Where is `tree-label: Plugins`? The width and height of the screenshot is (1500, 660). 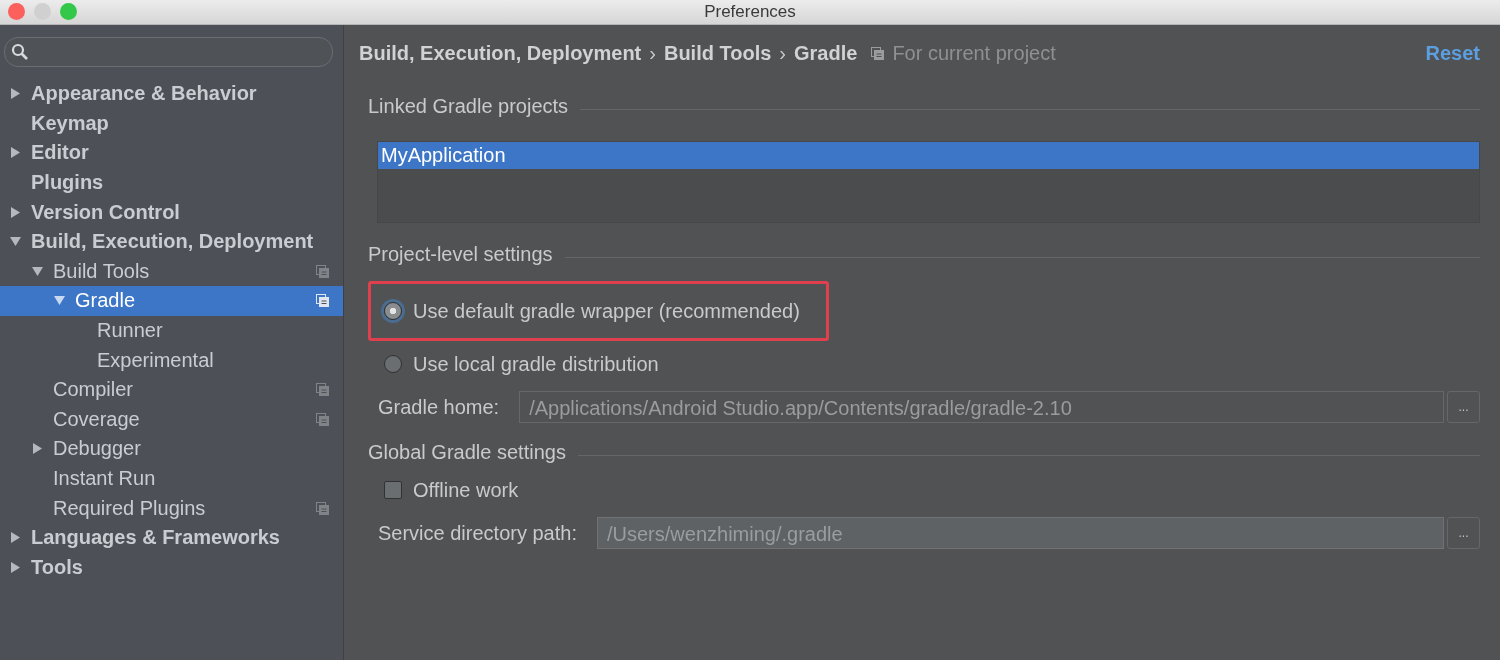 tree-label: Plugins is located at coordinates (68, 183).